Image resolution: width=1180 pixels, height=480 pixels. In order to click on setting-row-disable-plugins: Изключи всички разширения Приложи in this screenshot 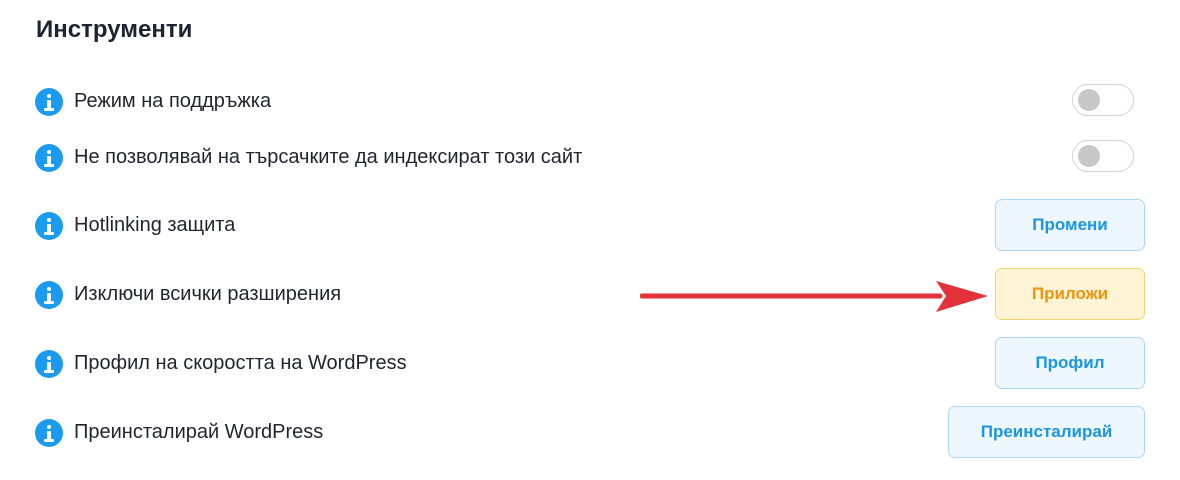, I will do `click(590, 294)`.